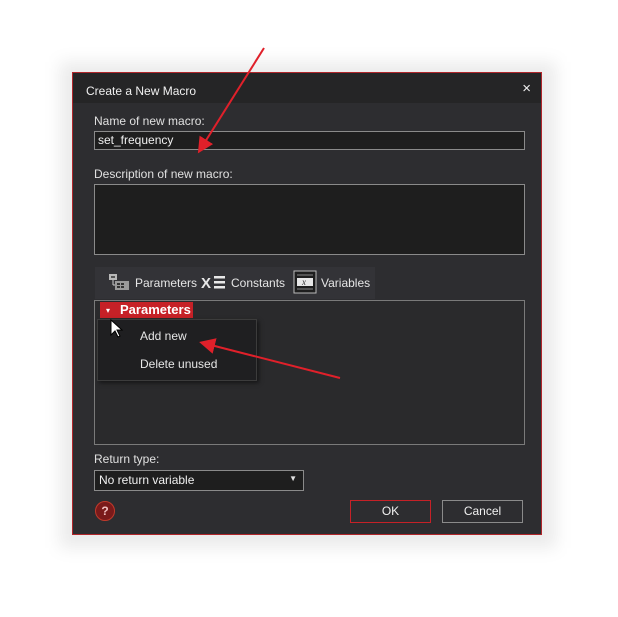 This screenshot has width=618, height=617. What do you see at coordinates (309, 140) in the screenshot?
I see `macro-name-input: set_frequency` at bounding box center [309, 140].